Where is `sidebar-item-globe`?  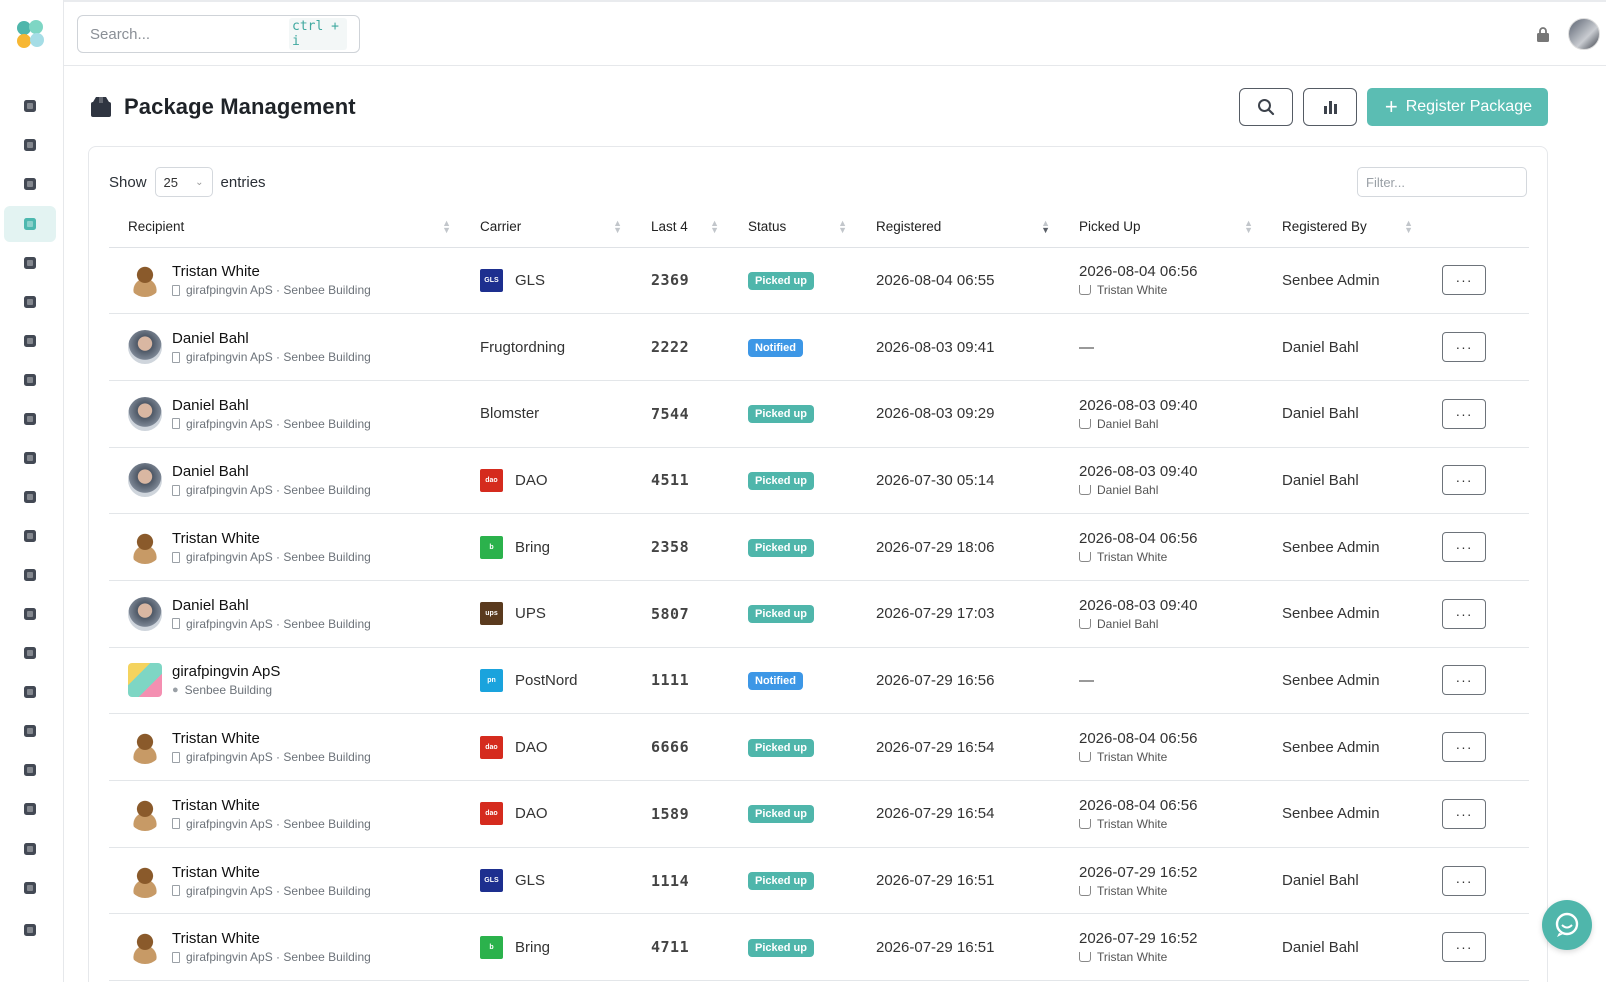
sidebar-item-globe is located at coordinates (30, 731).